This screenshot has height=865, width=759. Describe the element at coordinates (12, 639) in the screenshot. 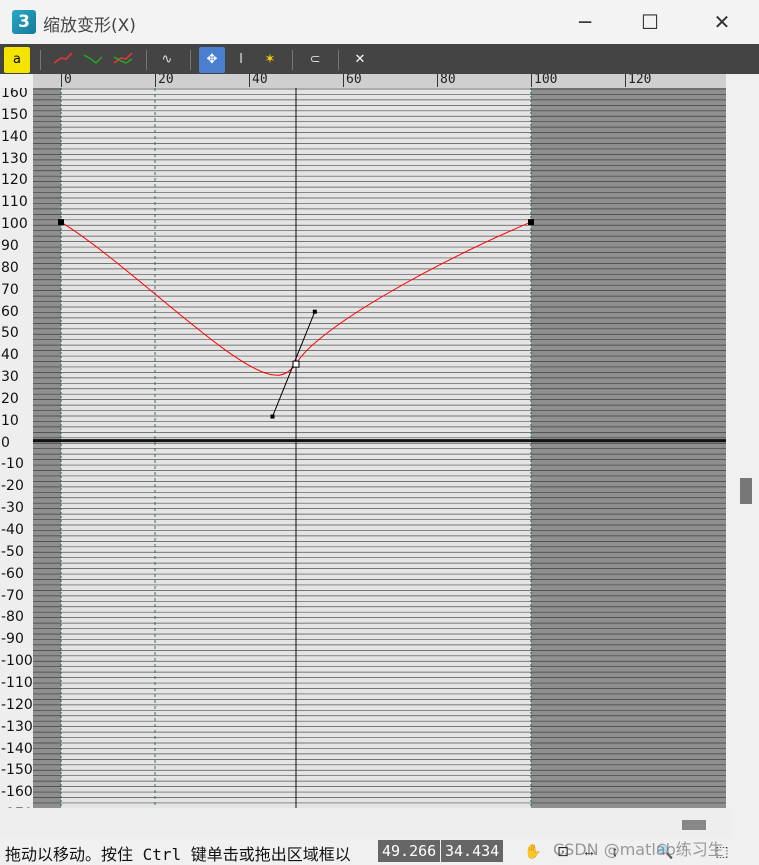

I see `y-axis-label: -90` at that location.